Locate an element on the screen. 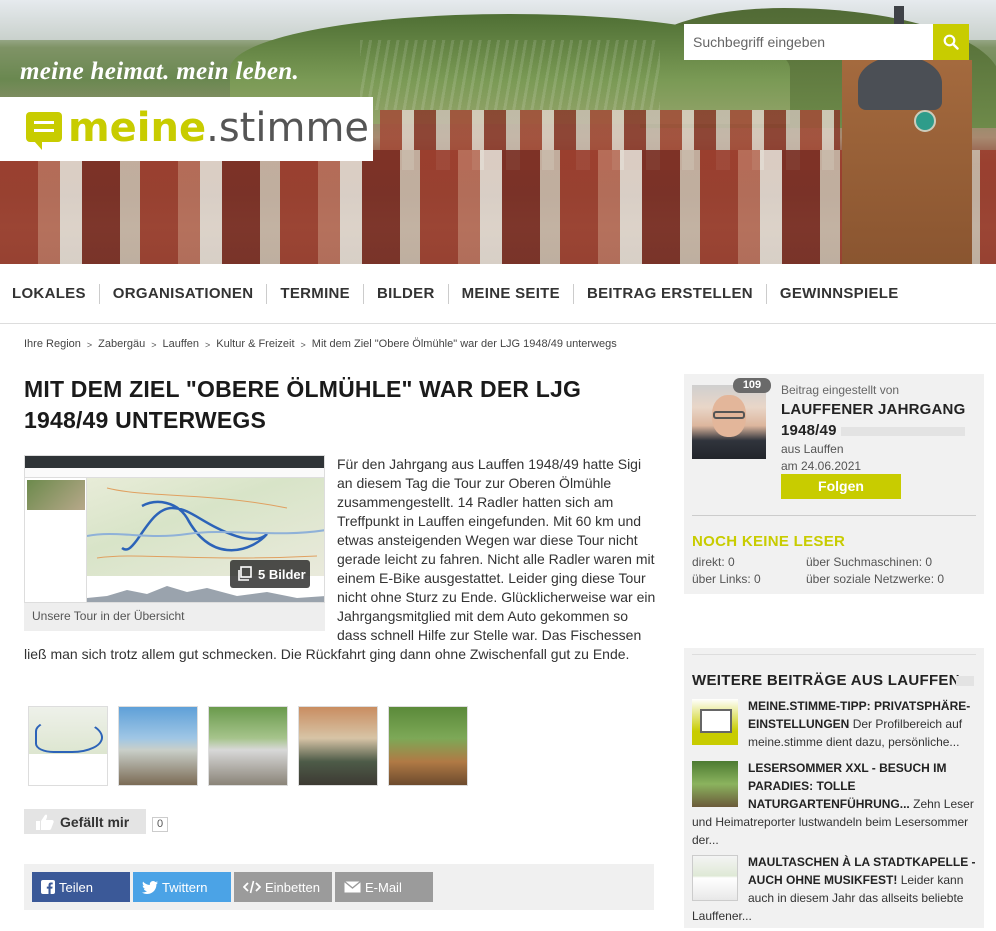 This screenshot has width=996, height=931. share-email-label: E-Mail is located at coordinates (383, 887).